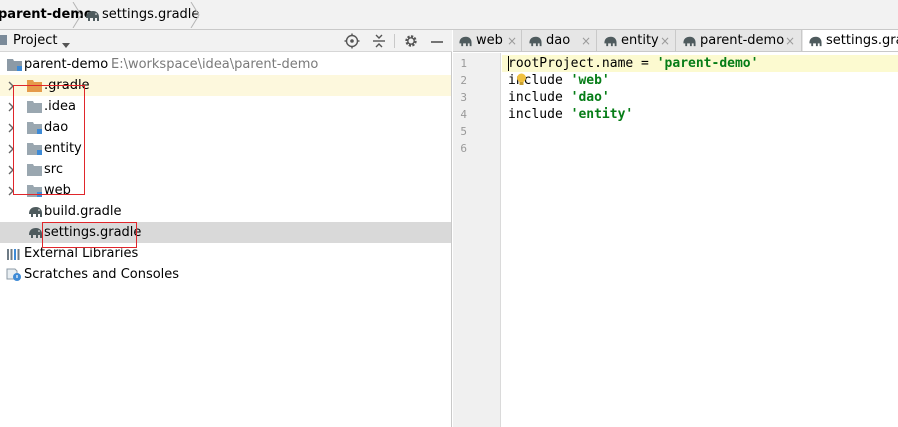 Image resolution: width=898 pixels, height=427 pixels. Describe the element at coordinates (225, 127) in the screenshot. I see `tree-row-dao: dao` at that location.